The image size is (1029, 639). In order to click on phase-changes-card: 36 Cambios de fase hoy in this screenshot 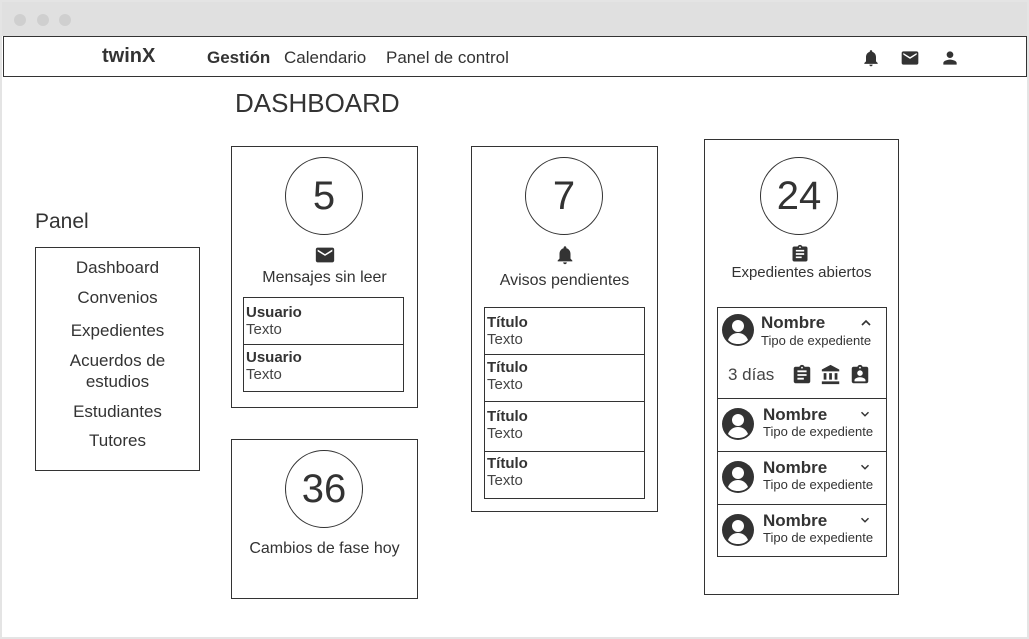, I will do `click(324, 519)`.